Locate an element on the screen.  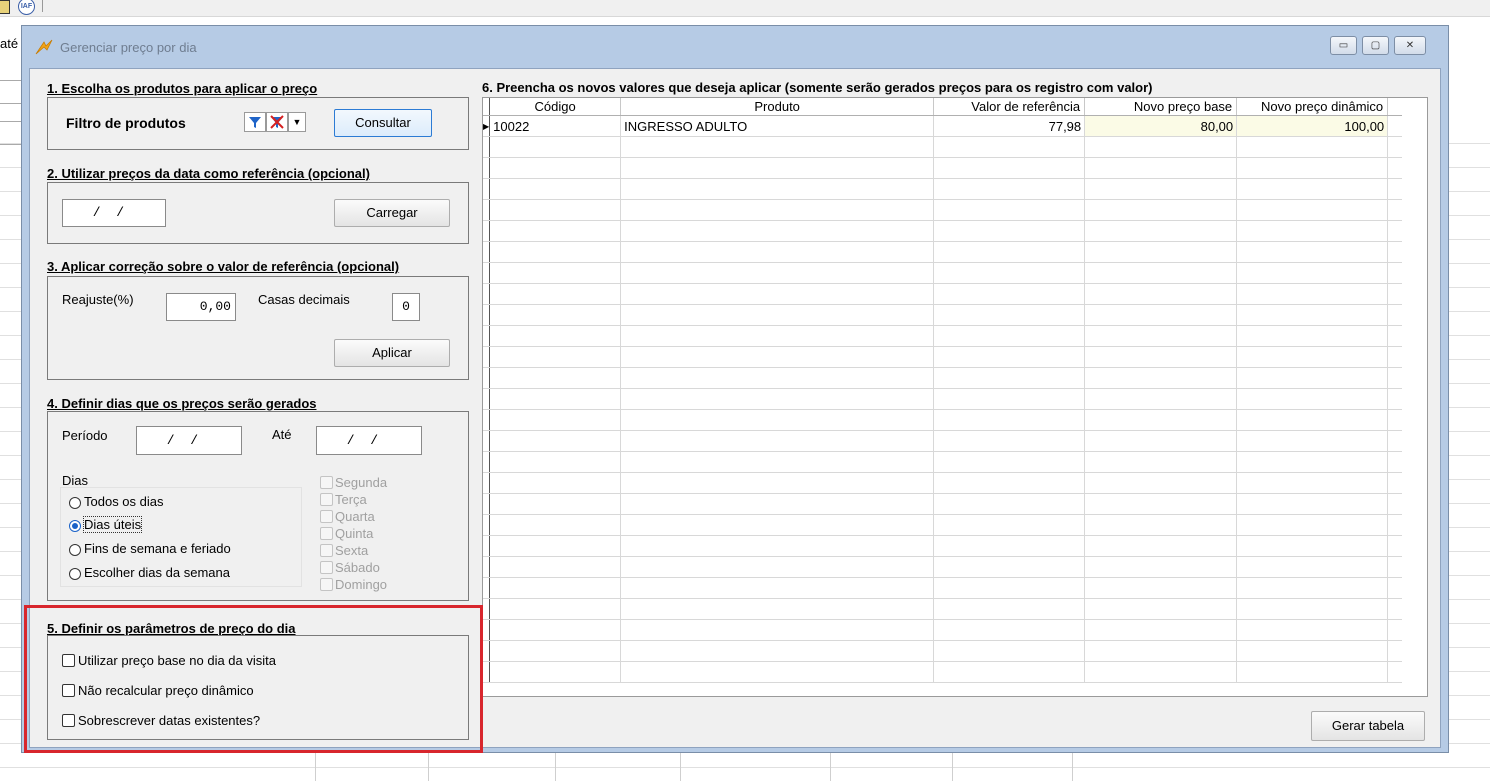
radio-escolher-dias is located at coordinates (75, 574).